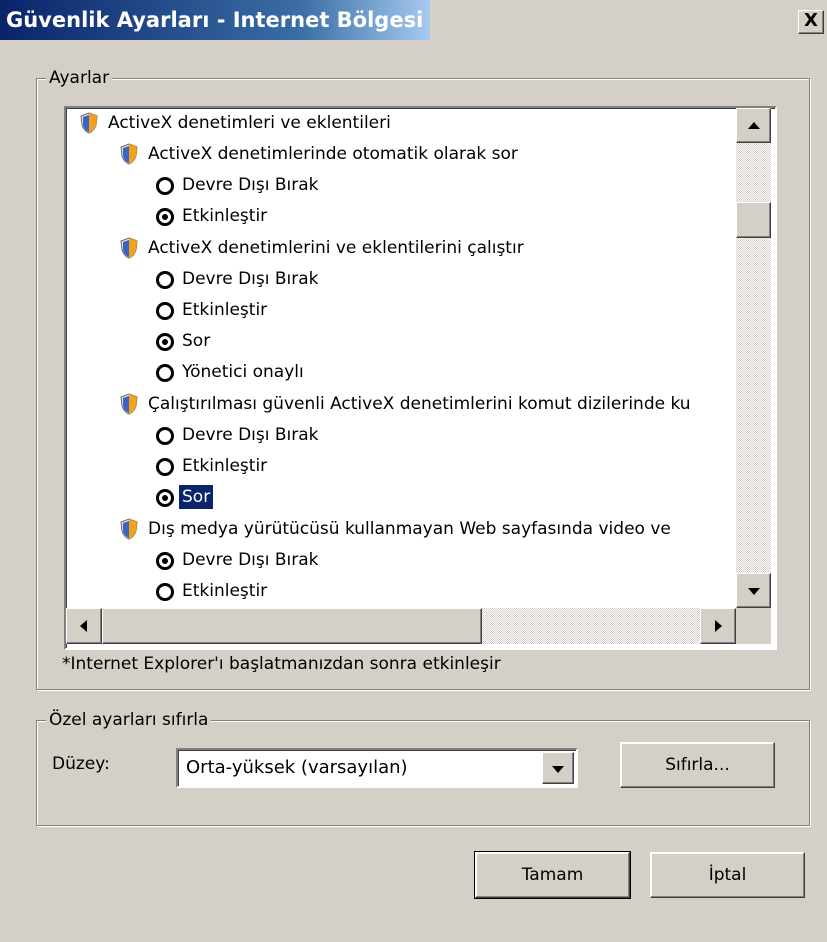 This screenshot has width=827, height=942. I want to click on arrow-left-icon, so click(83, 626).